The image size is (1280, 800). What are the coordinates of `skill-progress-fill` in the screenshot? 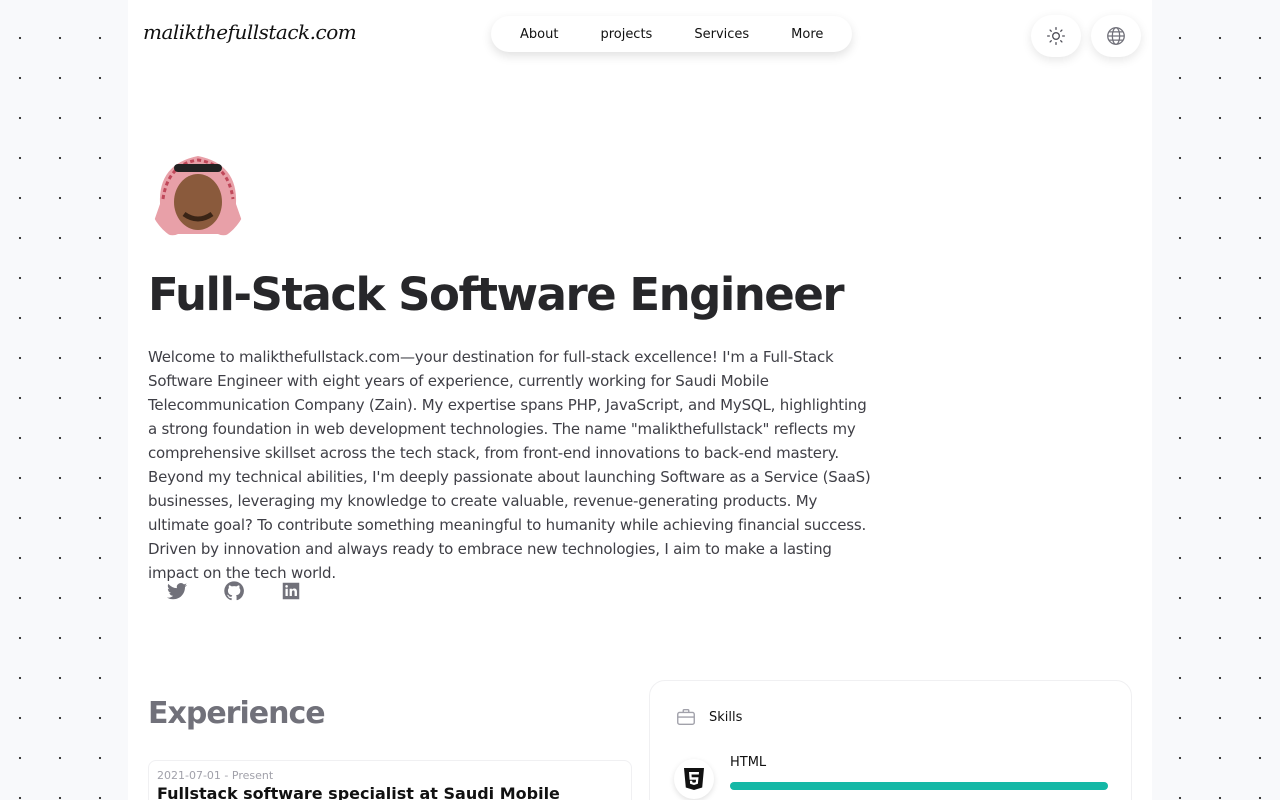 It's located at (919, 786).